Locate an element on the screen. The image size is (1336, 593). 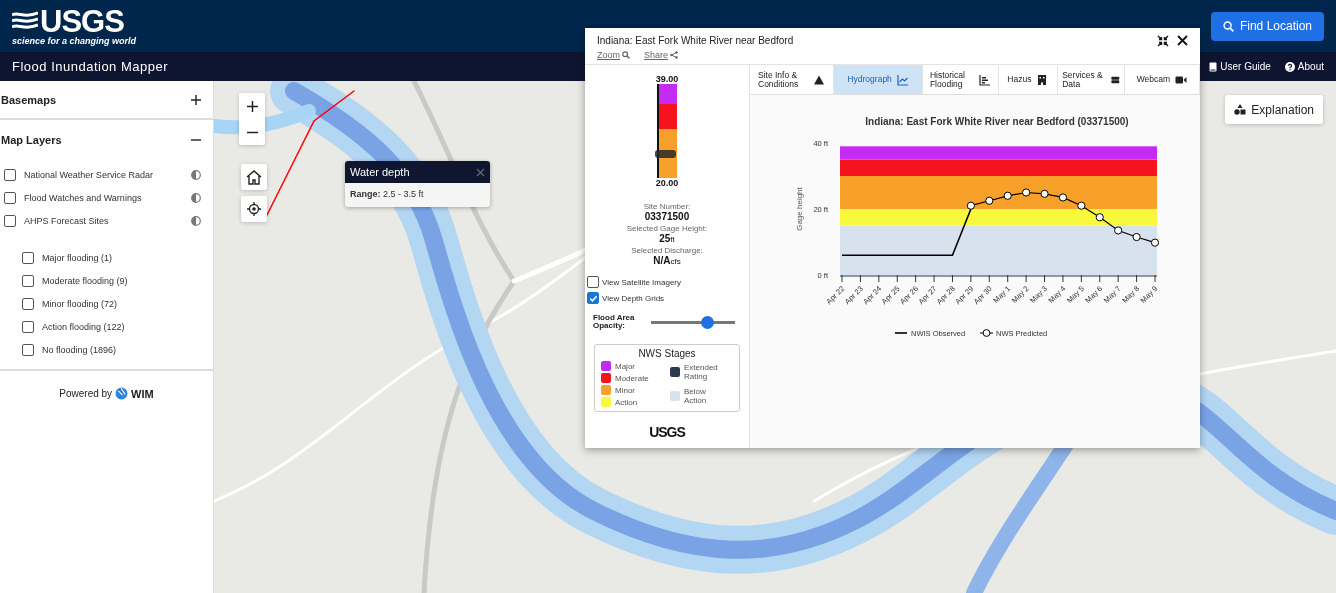
nav-link: User Guide is located at coordinates (1240, 66).